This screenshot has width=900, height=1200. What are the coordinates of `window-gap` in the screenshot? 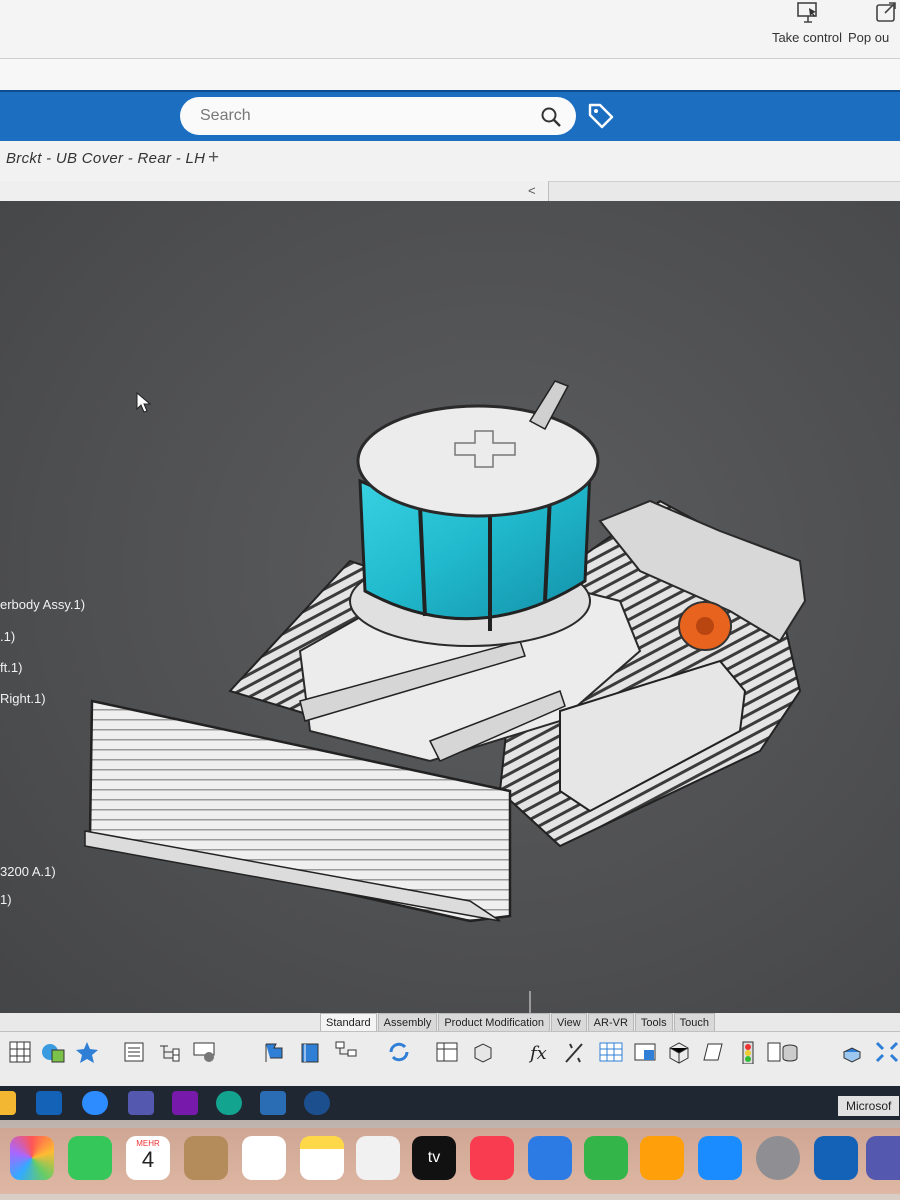 It's located at (450, 74).